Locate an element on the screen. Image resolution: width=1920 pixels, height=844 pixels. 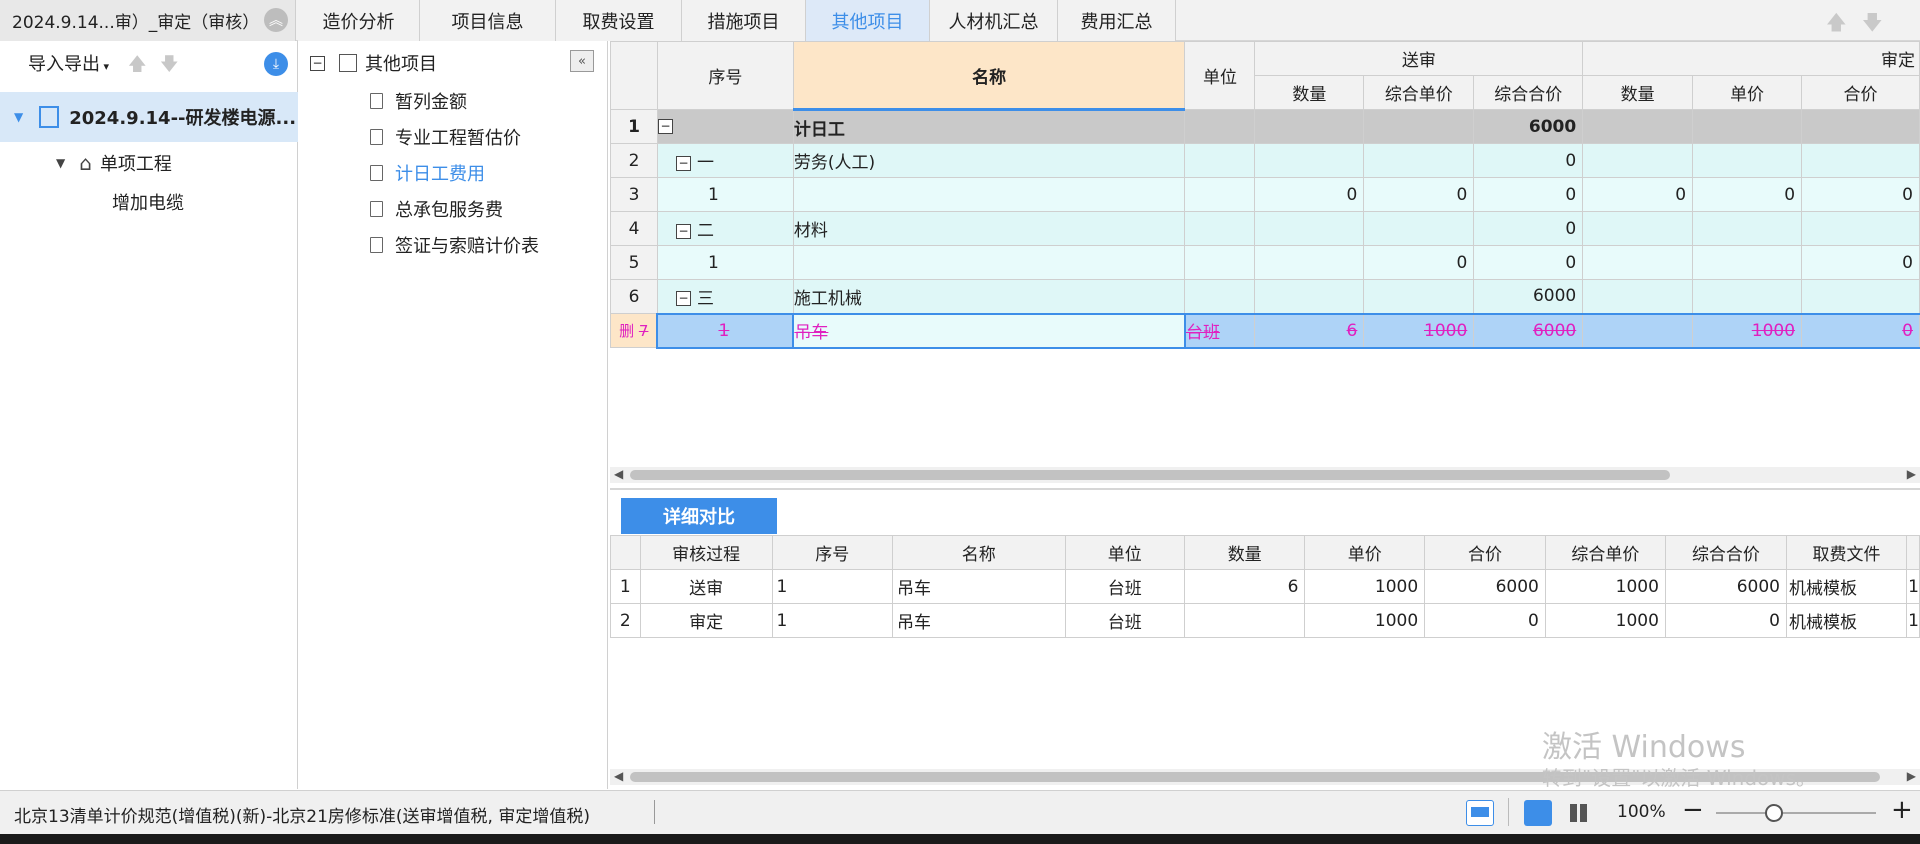
comp-total-cell: 6000 is located at coordinates (1725, 586).